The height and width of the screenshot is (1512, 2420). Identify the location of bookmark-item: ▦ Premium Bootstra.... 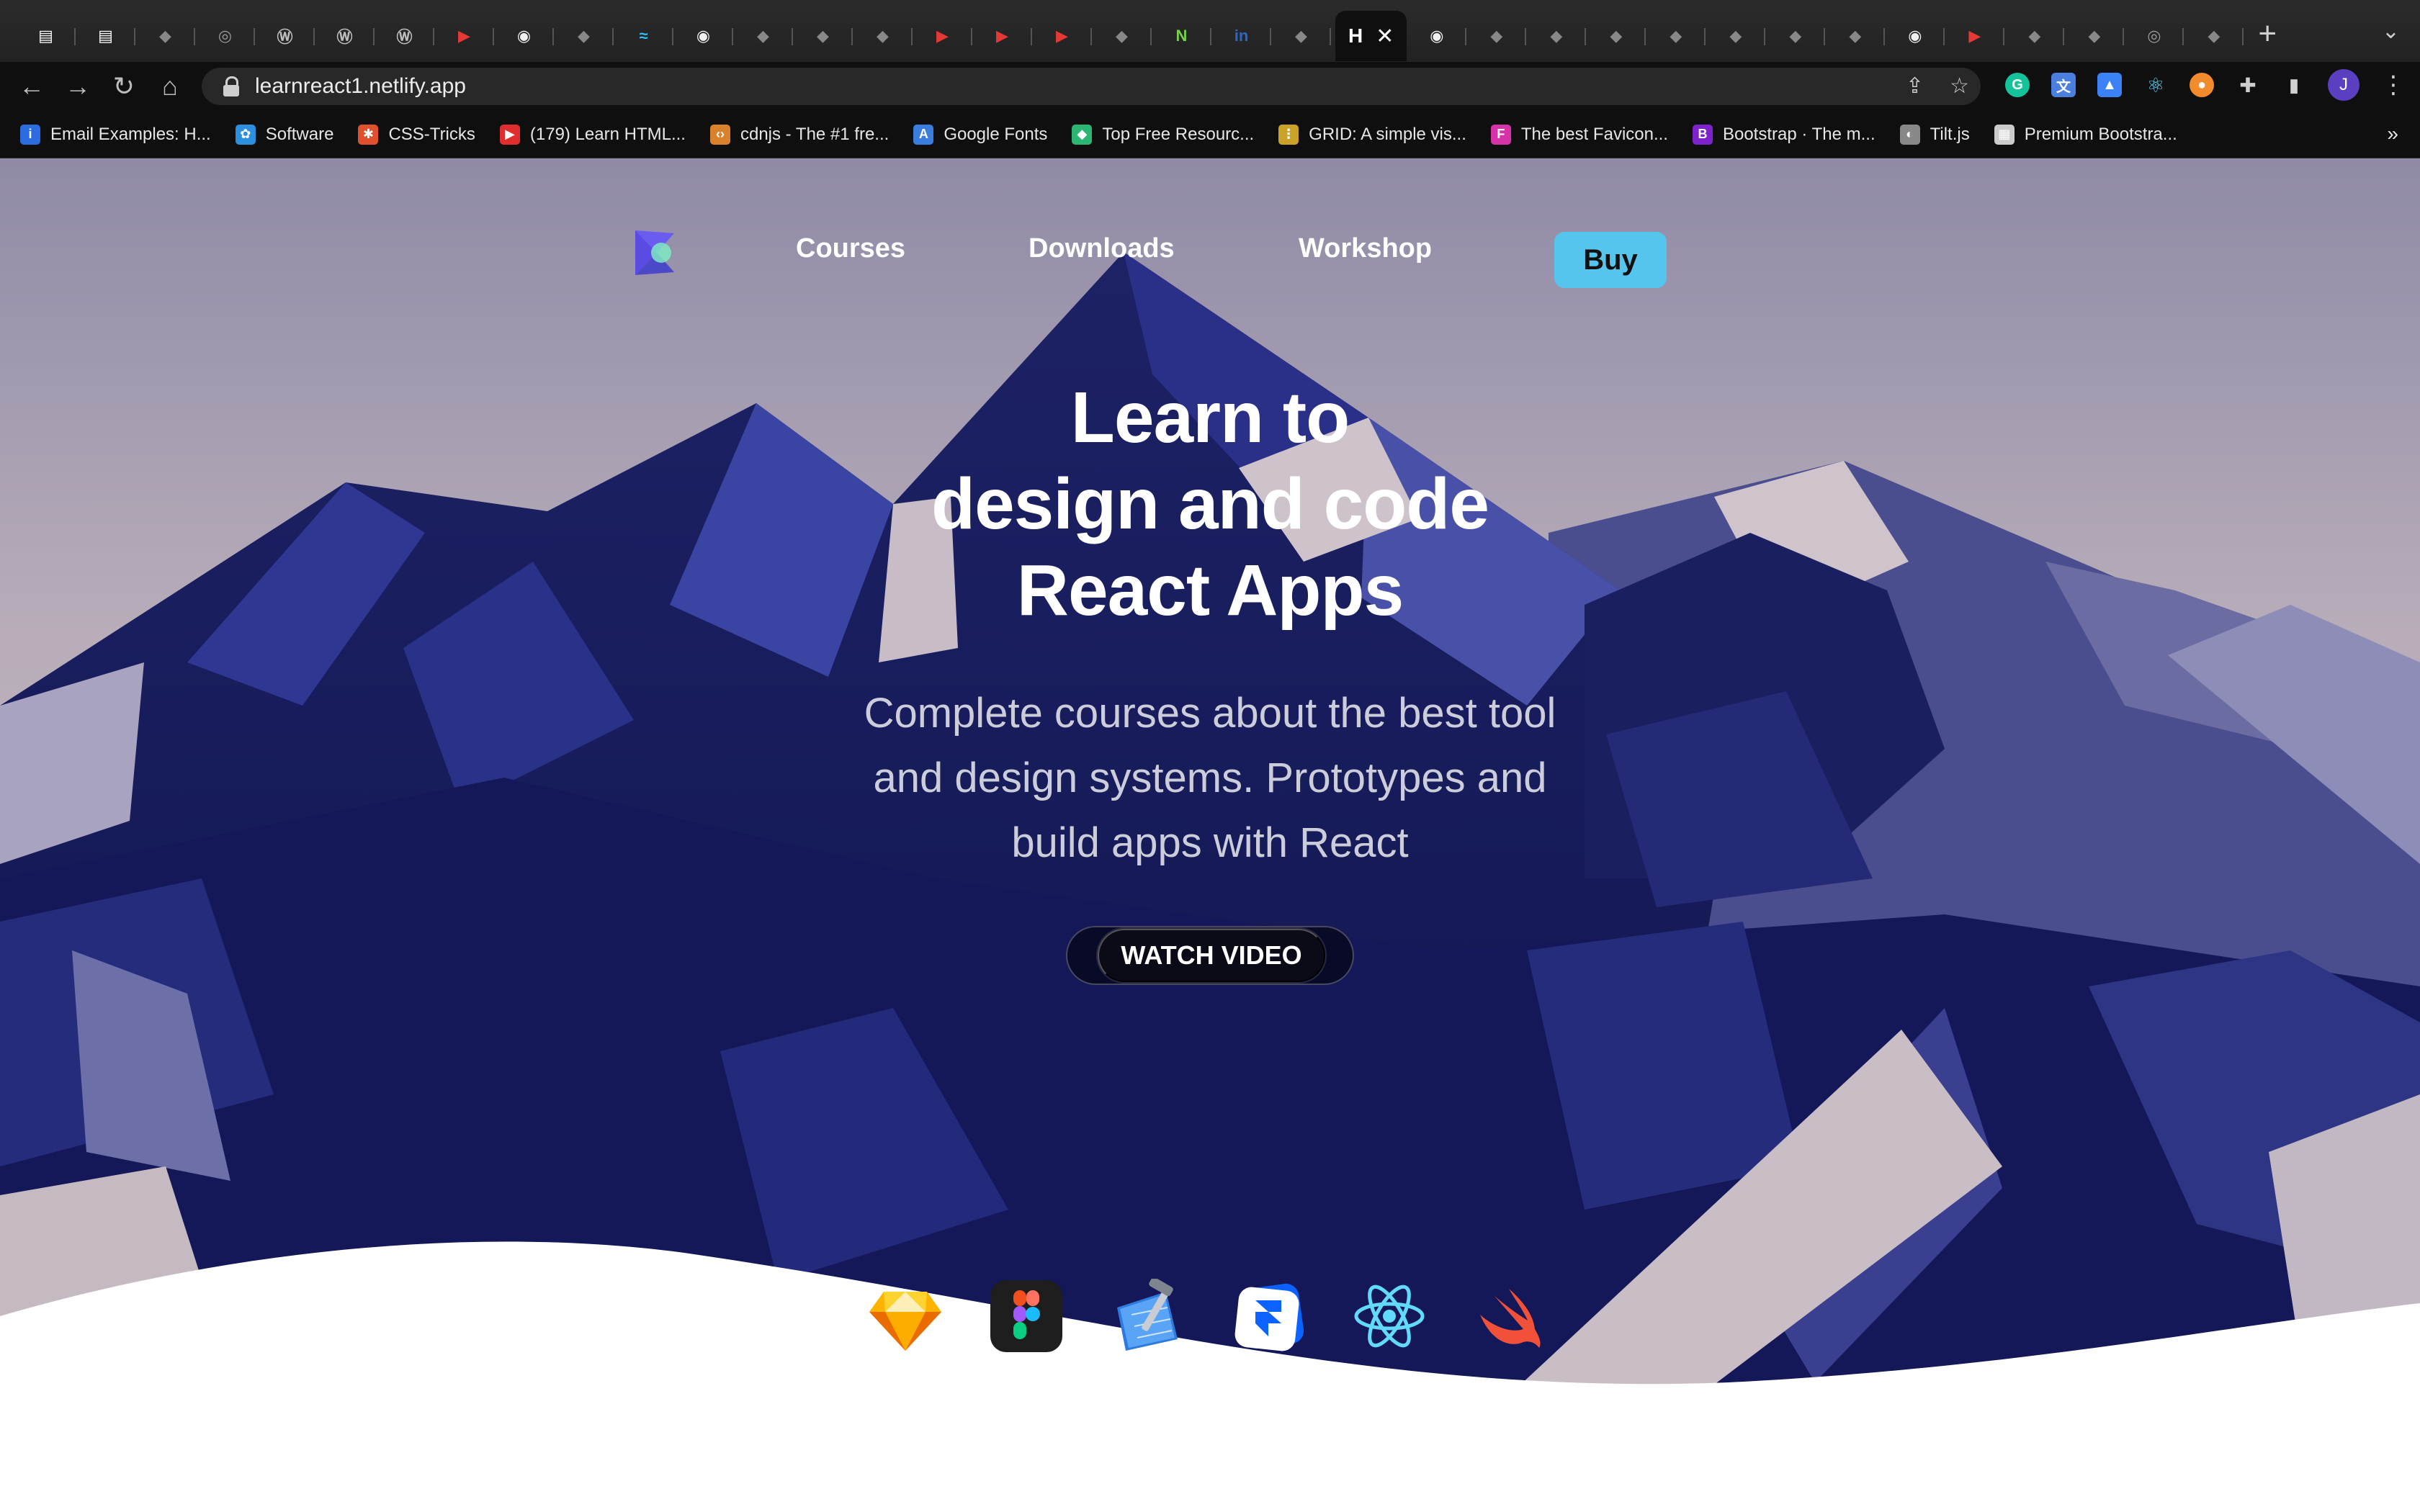
(2085, 134).